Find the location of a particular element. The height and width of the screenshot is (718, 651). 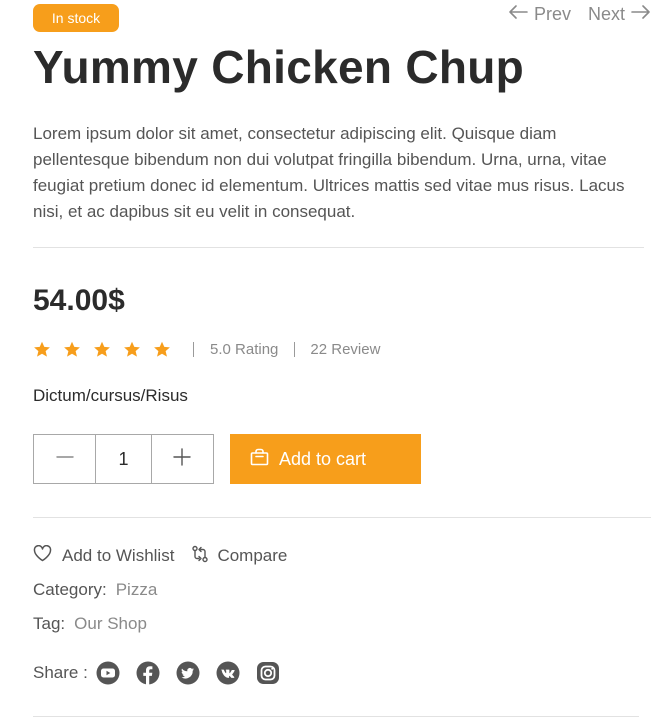

category-row: Category: Pizza is located at coordinates (95, 590).